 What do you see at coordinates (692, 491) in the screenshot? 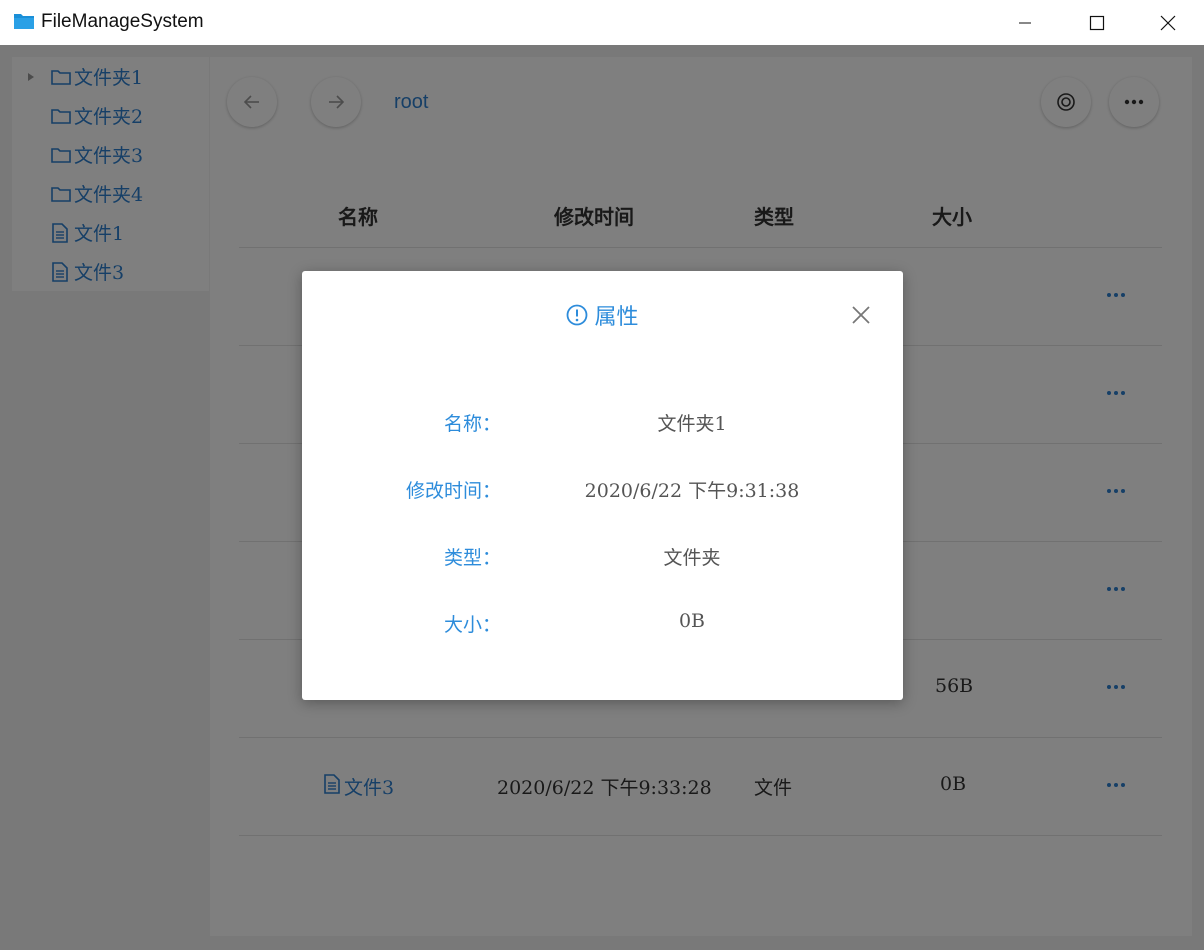
I see `prop-value-modified: 2020/6/22 下午9:31:38` at bounding box center [692, 491].